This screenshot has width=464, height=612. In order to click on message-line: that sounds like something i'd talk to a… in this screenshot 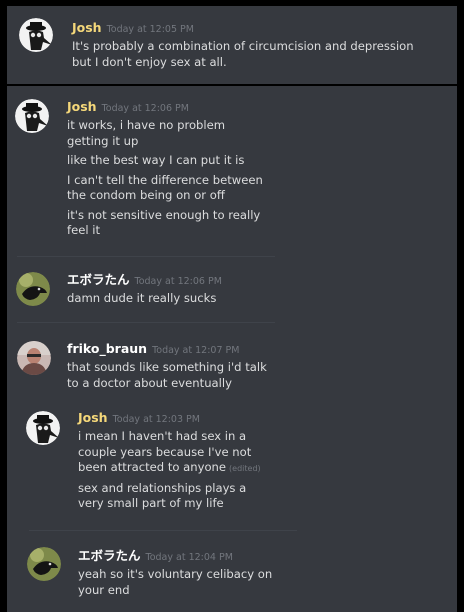, I will do `click(167, 375)`.